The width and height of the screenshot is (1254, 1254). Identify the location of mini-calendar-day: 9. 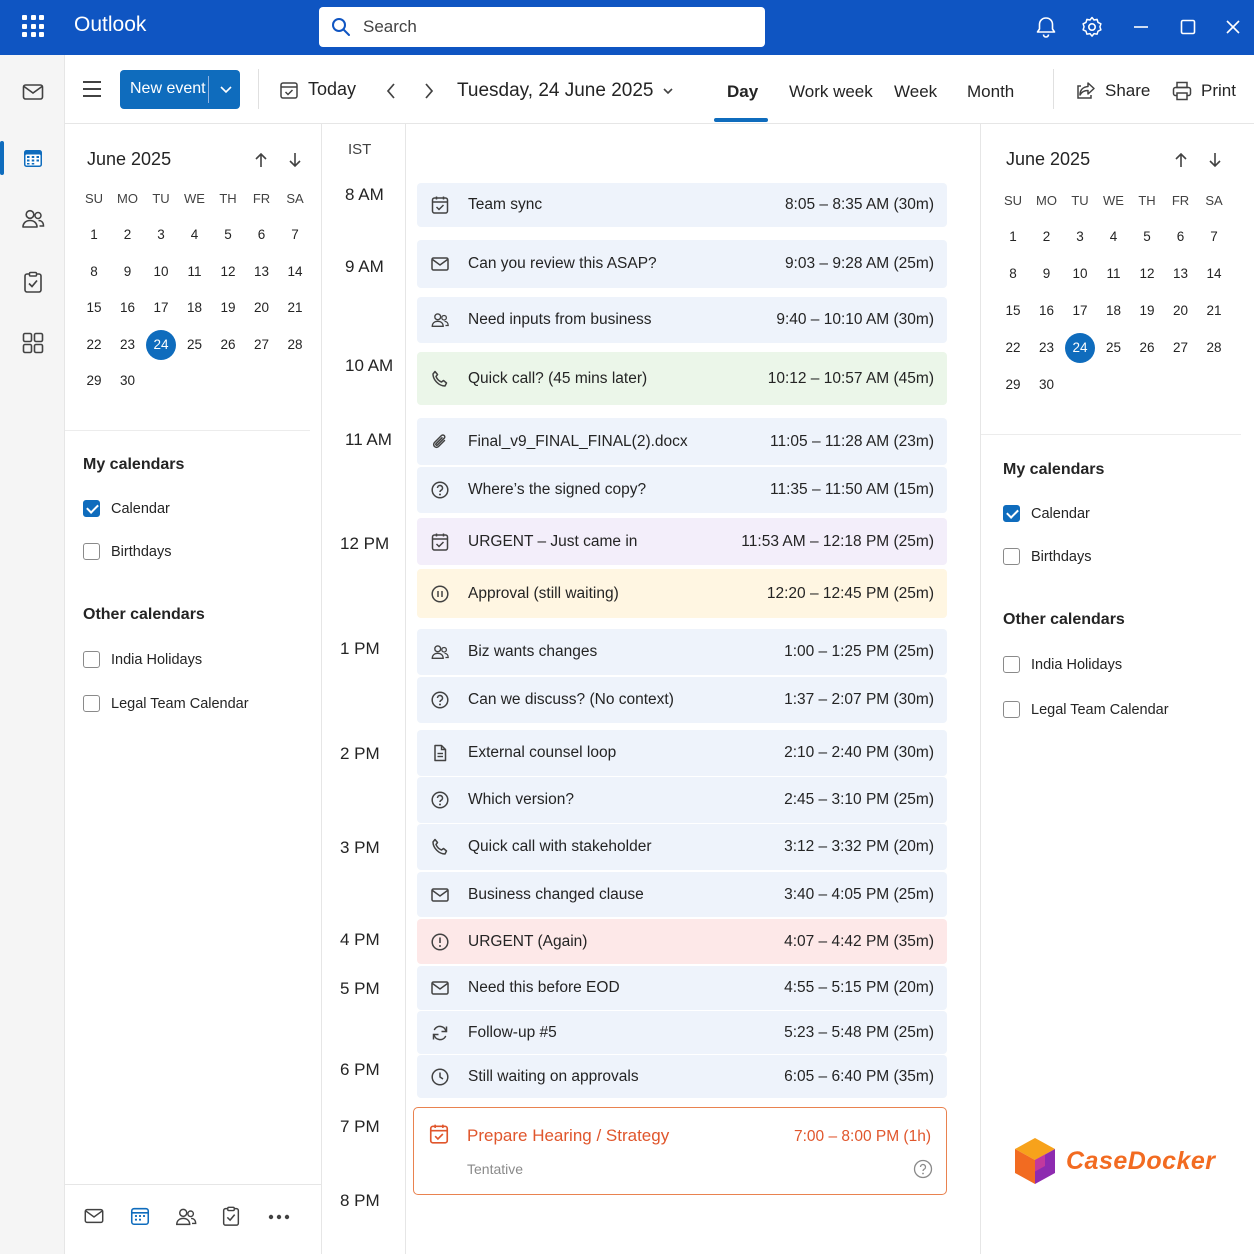
(128, 272).